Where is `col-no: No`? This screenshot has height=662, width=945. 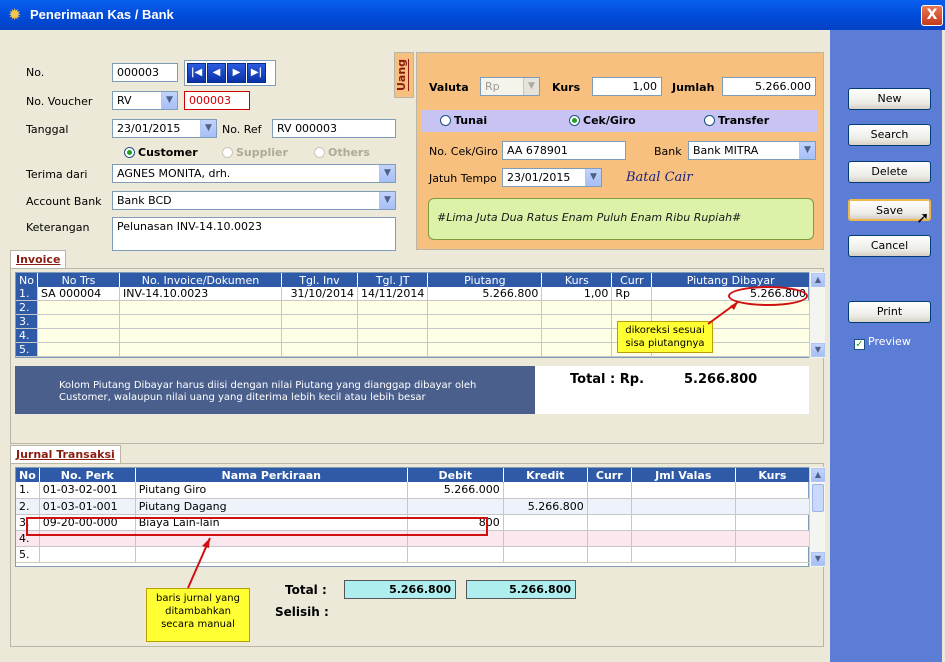 col-no: No is located at coordinates (28, 475).